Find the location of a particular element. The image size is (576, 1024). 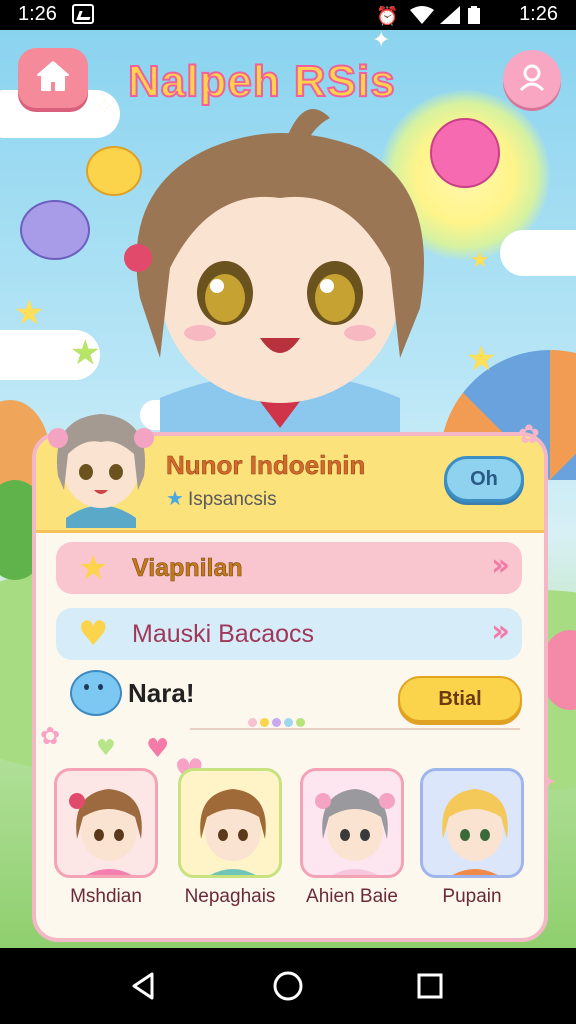

page-dots is located at coordinates (283, 719).